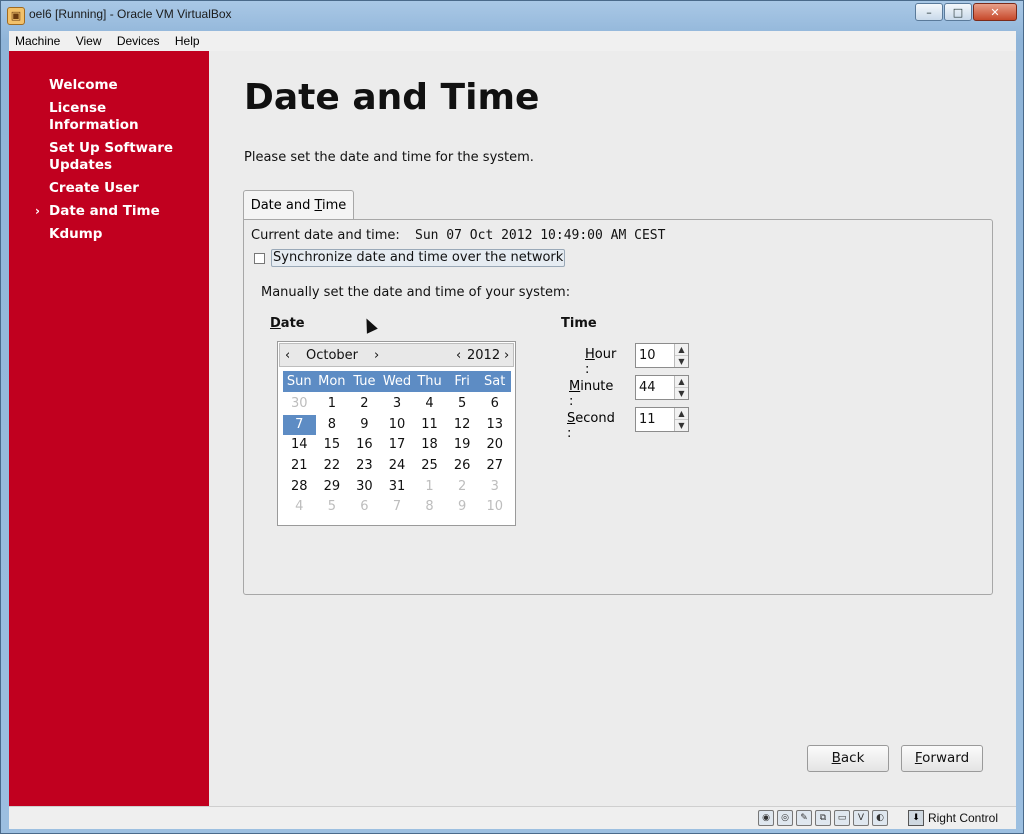  I want to click on close-button: ✕, so click(995, 12).